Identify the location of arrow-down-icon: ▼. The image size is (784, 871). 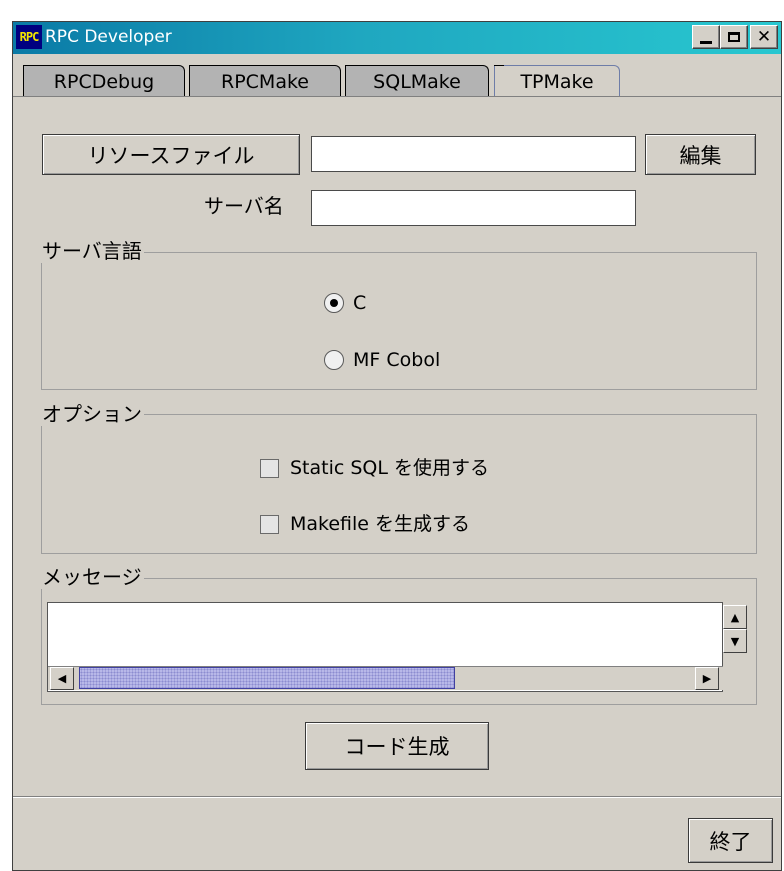
(735, 641).